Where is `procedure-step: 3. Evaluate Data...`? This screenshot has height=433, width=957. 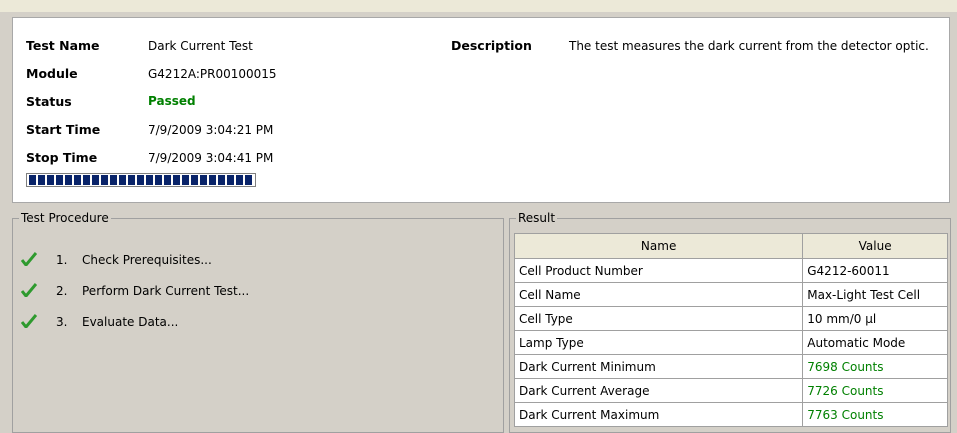 procedure-step: 3. Evaluate Data... is located at coordinates (99, 322).